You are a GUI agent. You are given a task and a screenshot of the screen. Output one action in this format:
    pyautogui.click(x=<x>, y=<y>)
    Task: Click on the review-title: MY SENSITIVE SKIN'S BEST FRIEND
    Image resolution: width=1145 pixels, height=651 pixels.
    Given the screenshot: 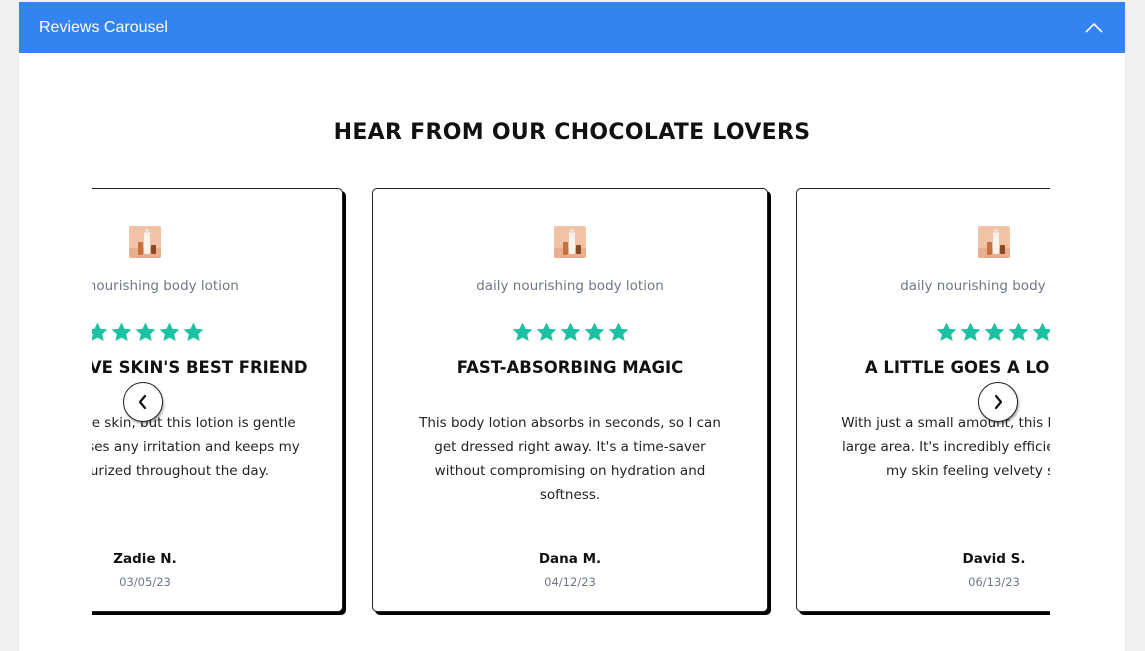 What is the action you would take?
    pyautogui.click(x=200, y=367)
    